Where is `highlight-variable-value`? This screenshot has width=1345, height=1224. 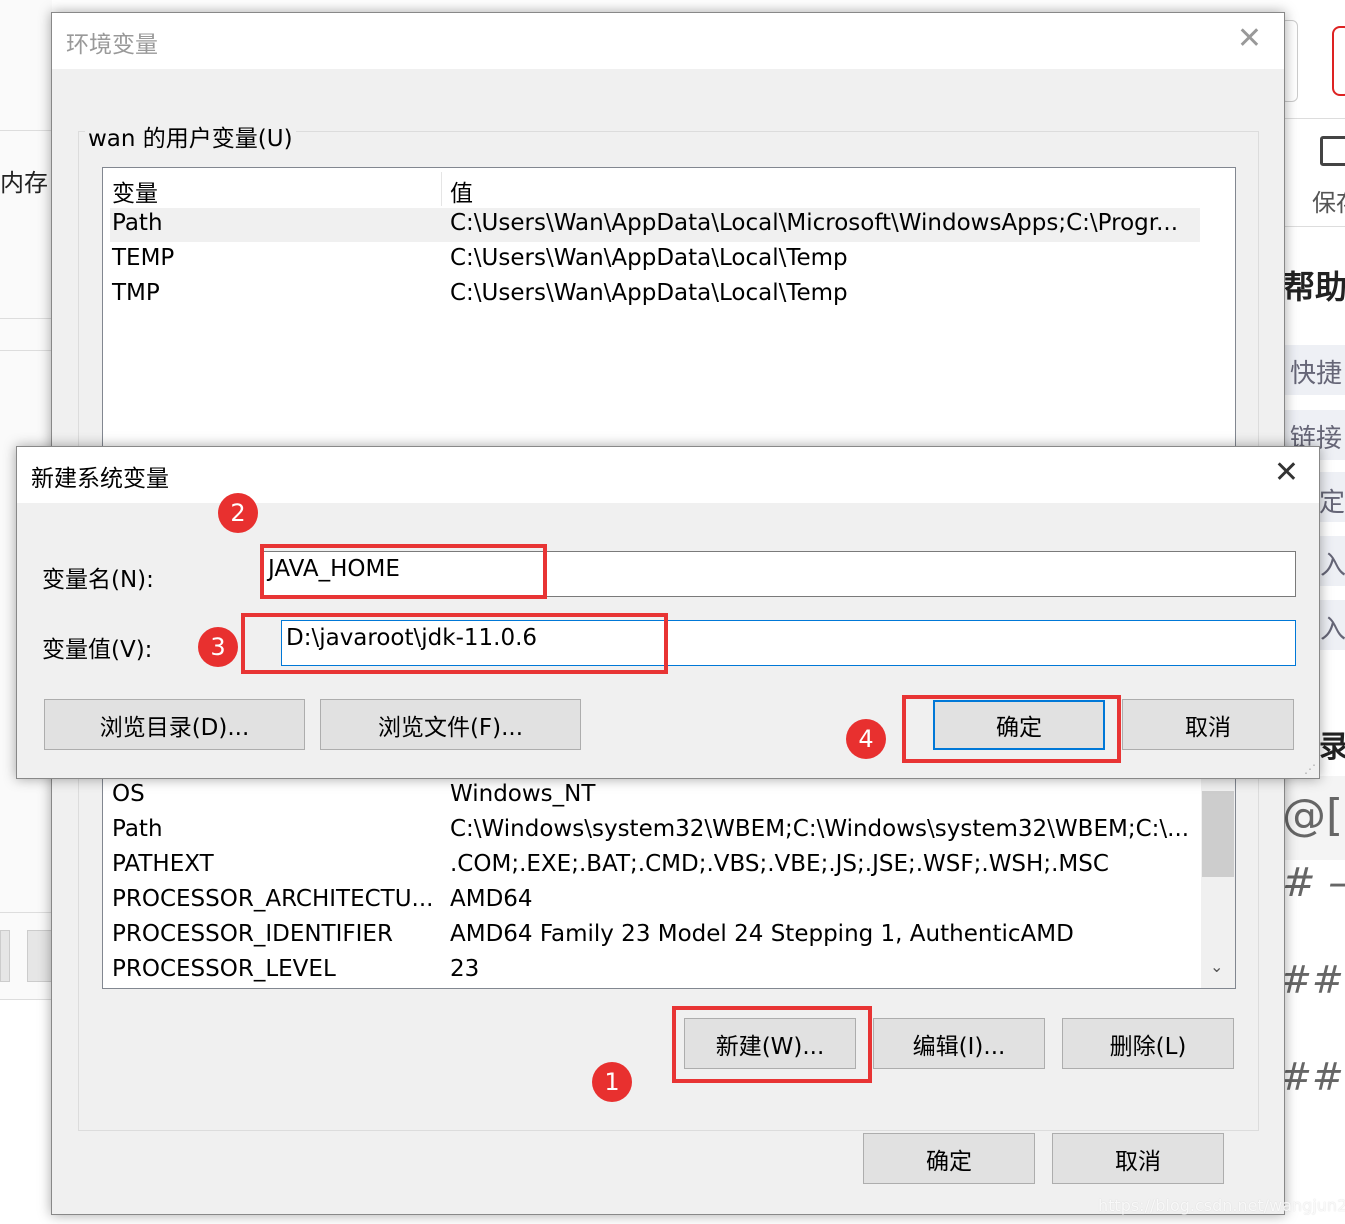
highlight-variable-value is located at coordinates (454, 643).